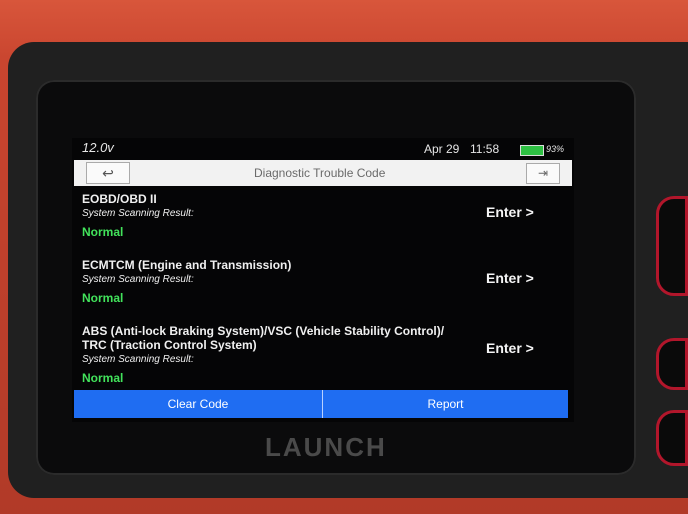 This screenshot has height=514, width=688. What do you see at coordinates (532, 150) in the screenshot?
I see `battery-icon` at bounding box center [532, 150].